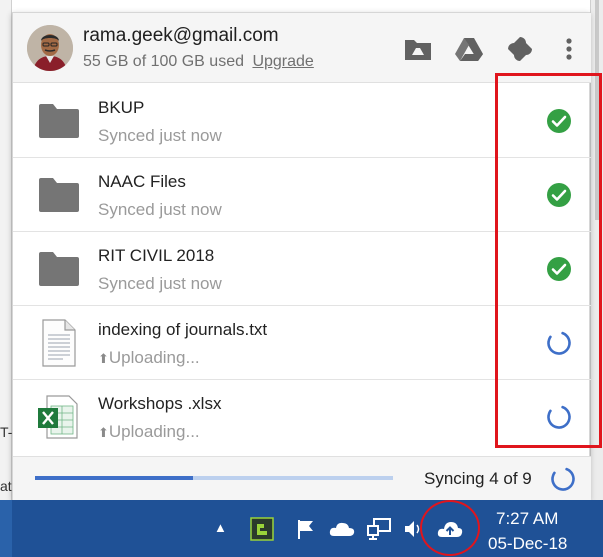  What do you see at coordinates (6, 528) in the screenshot?
I see `taskbar-edge` at bounding box center [6, 528].